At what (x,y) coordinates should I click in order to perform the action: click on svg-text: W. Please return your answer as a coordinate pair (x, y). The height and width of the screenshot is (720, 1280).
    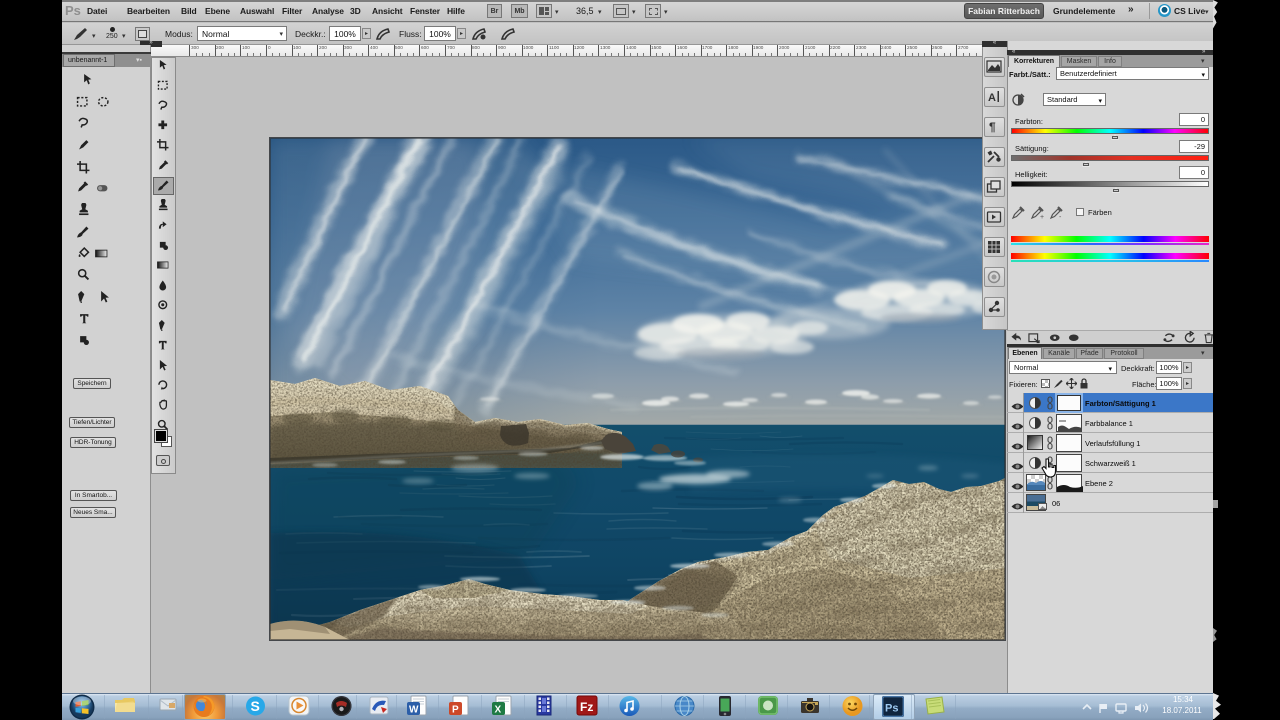
    Looking at the image, I should click on (414, 710).